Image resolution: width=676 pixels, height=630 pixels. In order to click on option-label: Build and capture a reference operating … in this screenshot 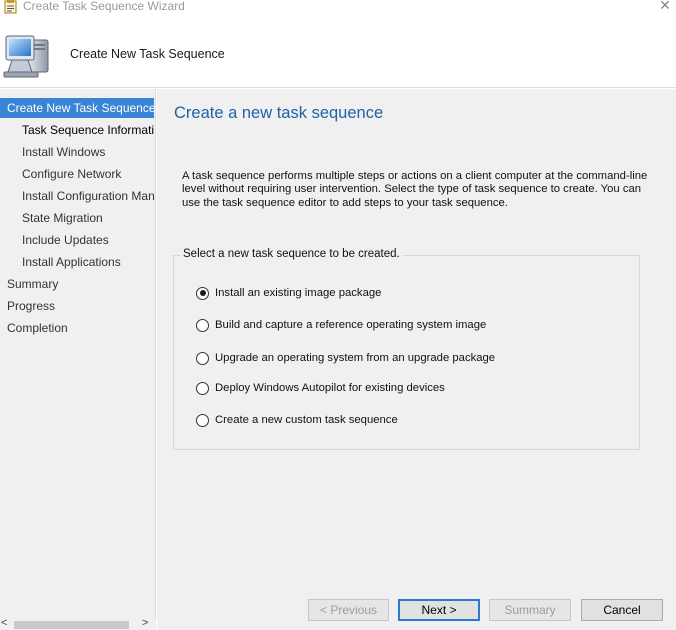, I will do `click(350, 325)`.